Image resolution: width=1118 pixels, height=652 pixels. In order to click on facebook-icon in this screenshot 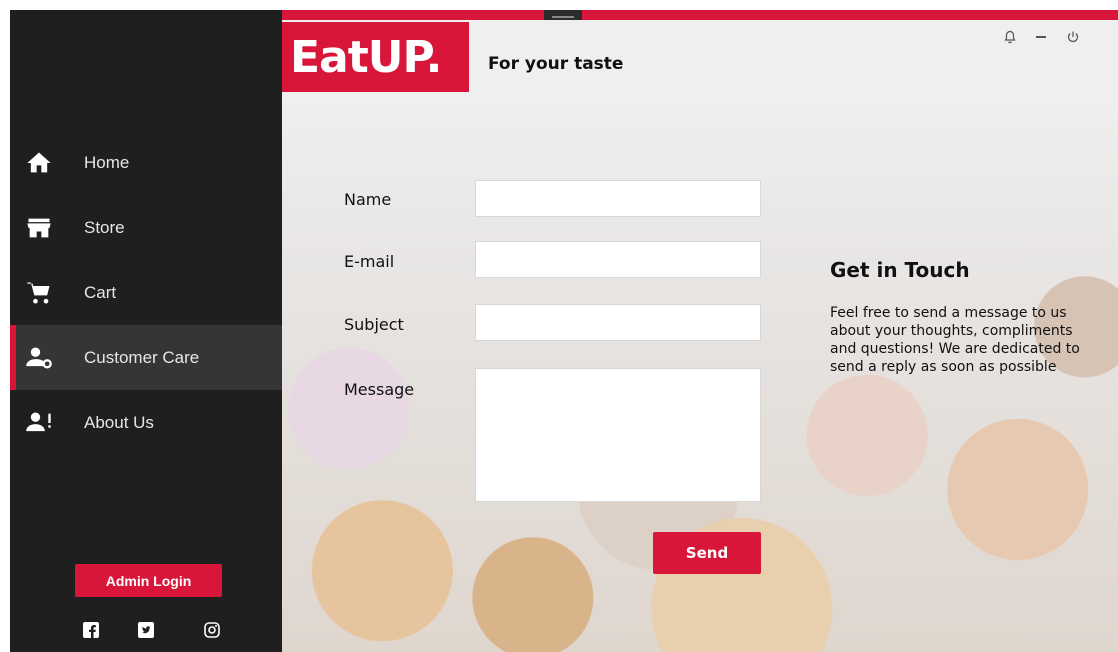, I will do `click(91, 630)`.